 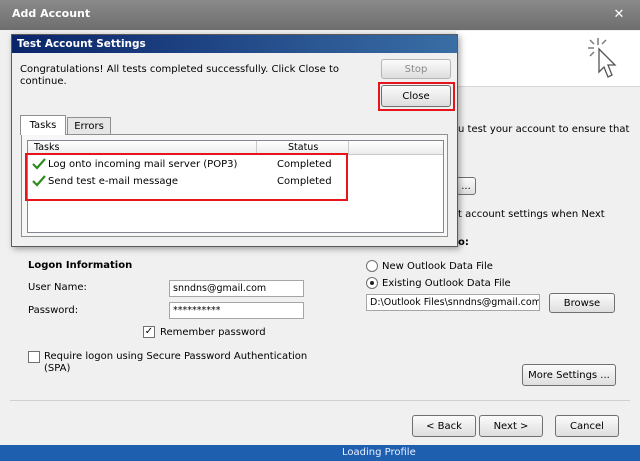 I want to click on partial-deliver-label: o:, so click(x=463, y=242).